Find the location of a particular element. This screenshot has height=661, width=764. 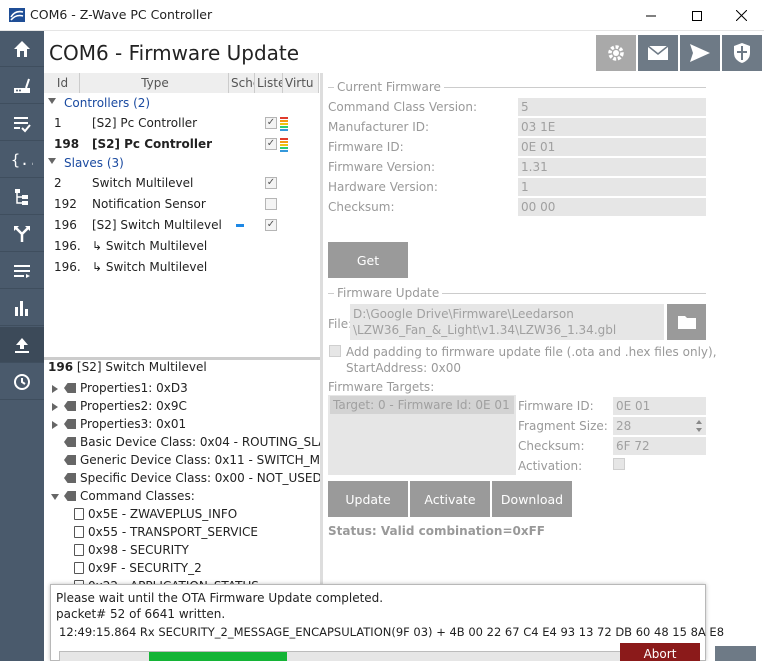

file-path-line-1: D:\Google Drive\Firmware\Leedarson is located at coordinates (463, 314).